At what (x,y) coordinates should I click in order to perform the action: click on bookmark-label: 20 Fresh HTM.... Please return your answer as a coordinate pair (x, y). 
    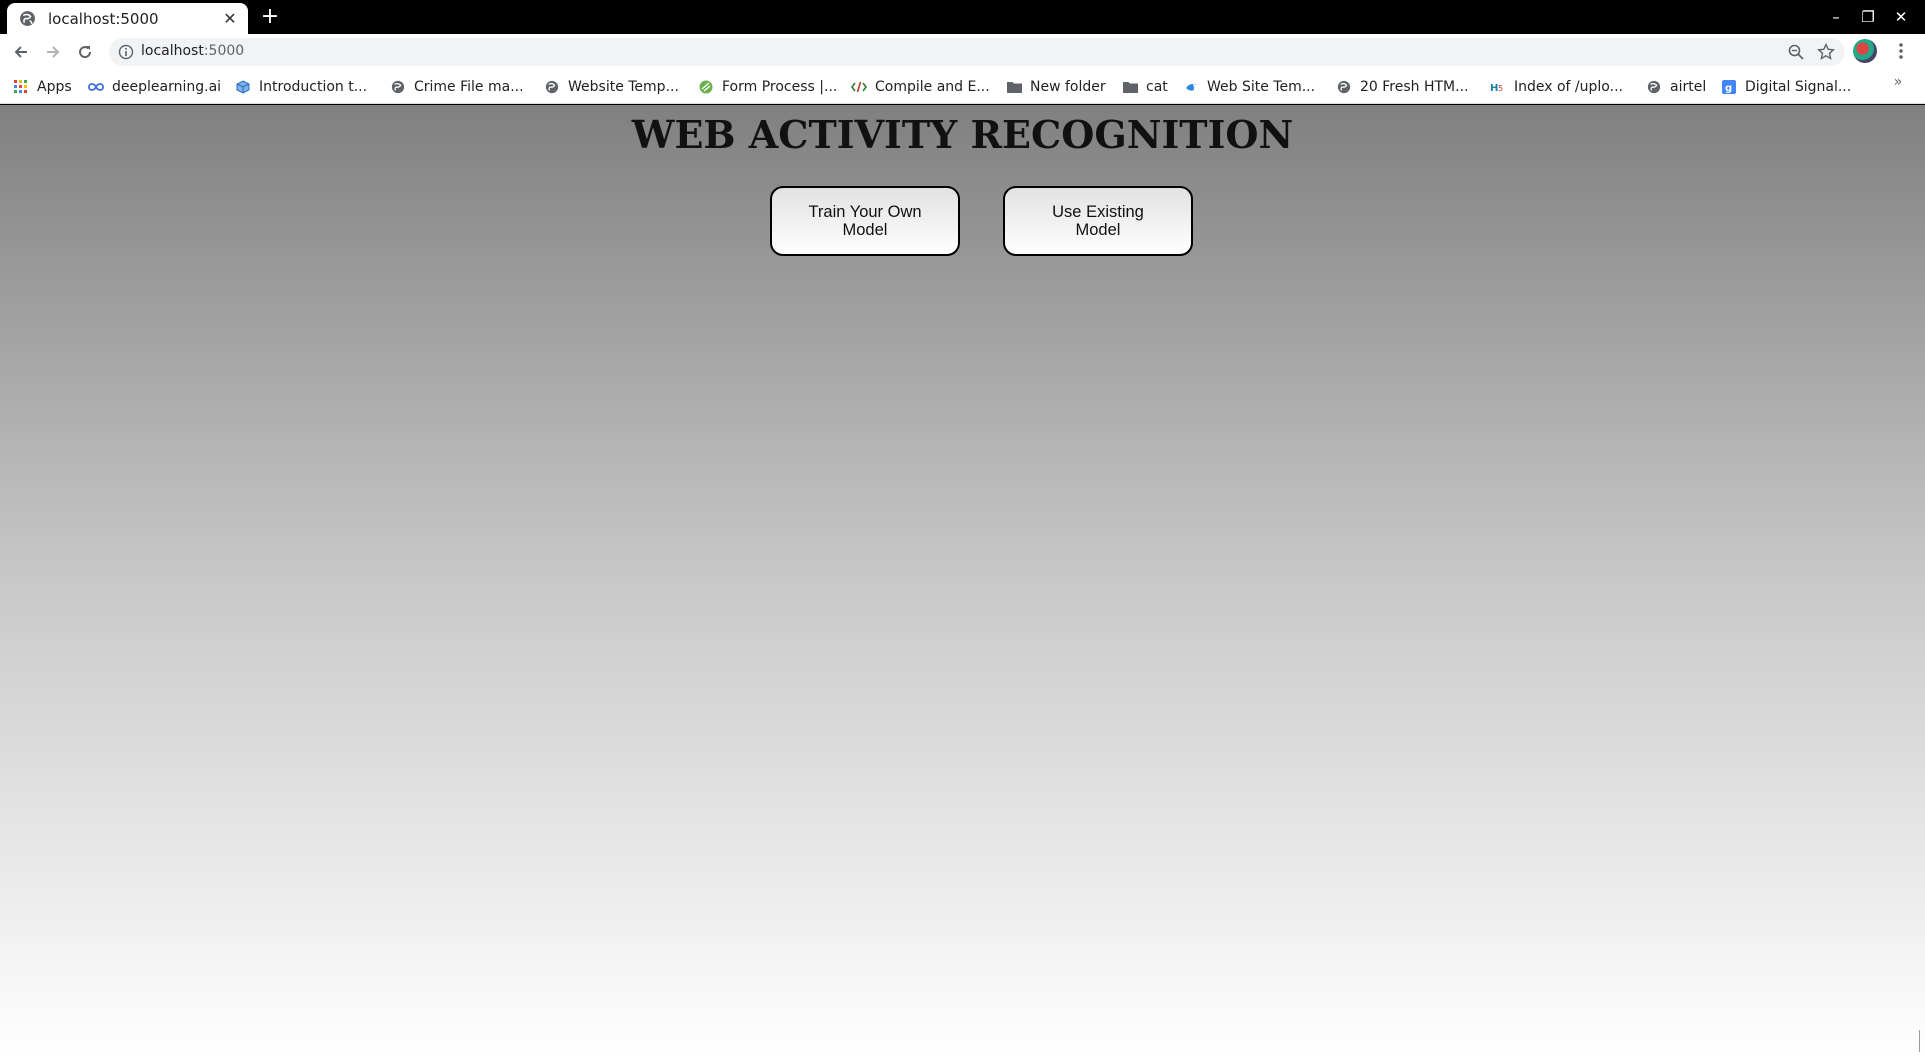
    Looking at the image, I should click on (1414, 87).